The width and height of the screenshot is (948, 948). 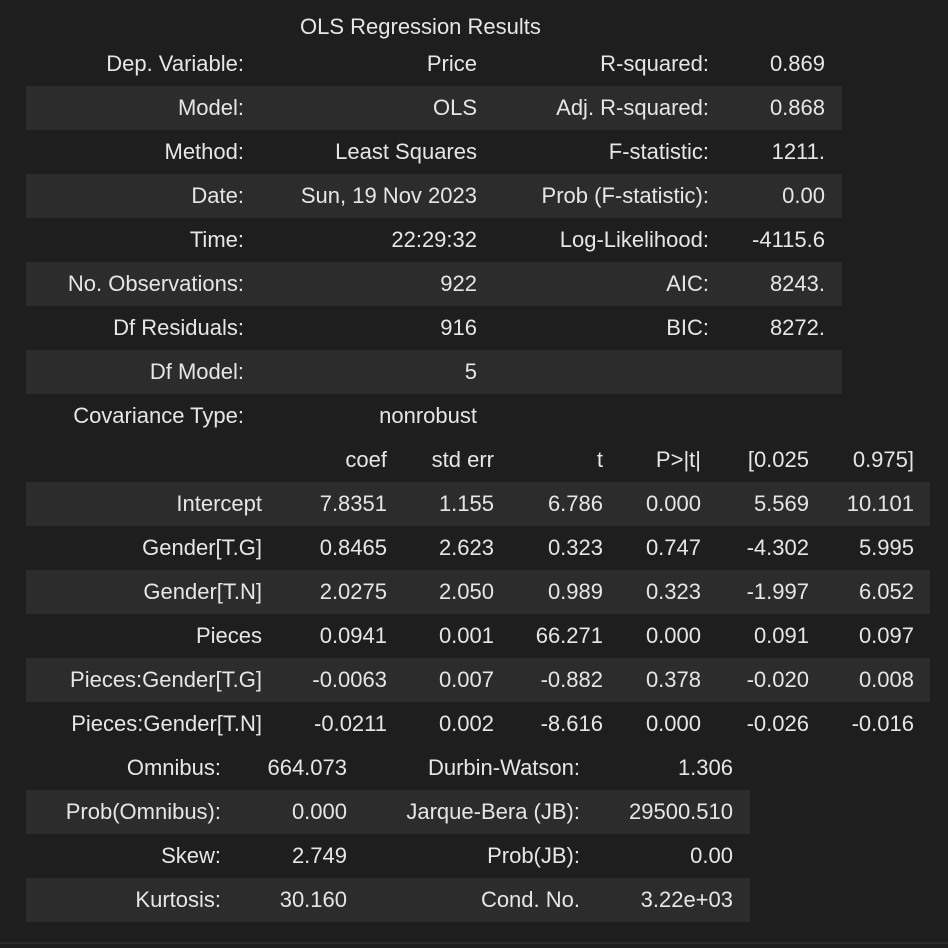 I want to click on coef-row: Pieces 0.0941 0.001 66.271 0.000 0.091 0.097, so click(x=478, y=636).